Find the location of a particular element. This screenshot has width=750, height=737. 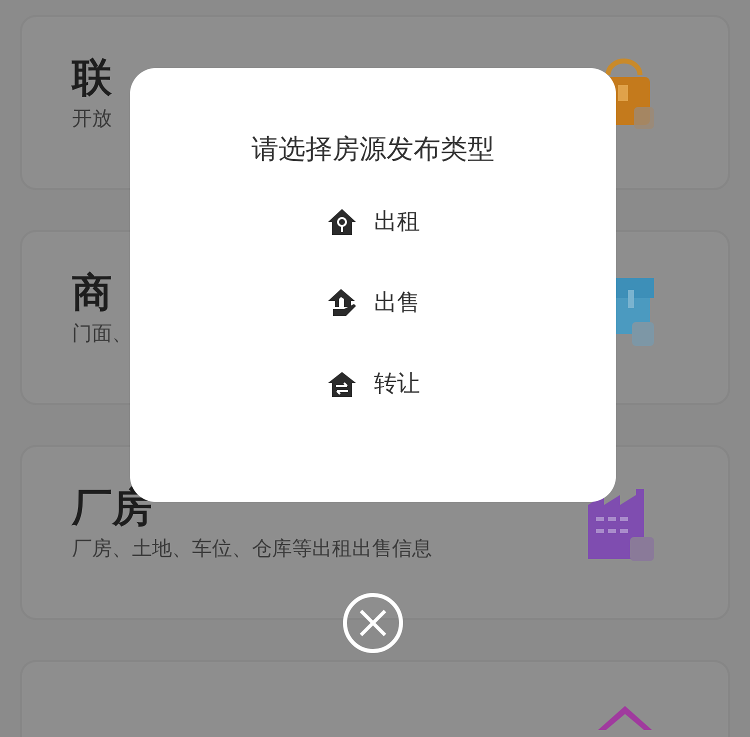

dialog-title: 请选择房源发布类型 is located at coordinates (373, 150).